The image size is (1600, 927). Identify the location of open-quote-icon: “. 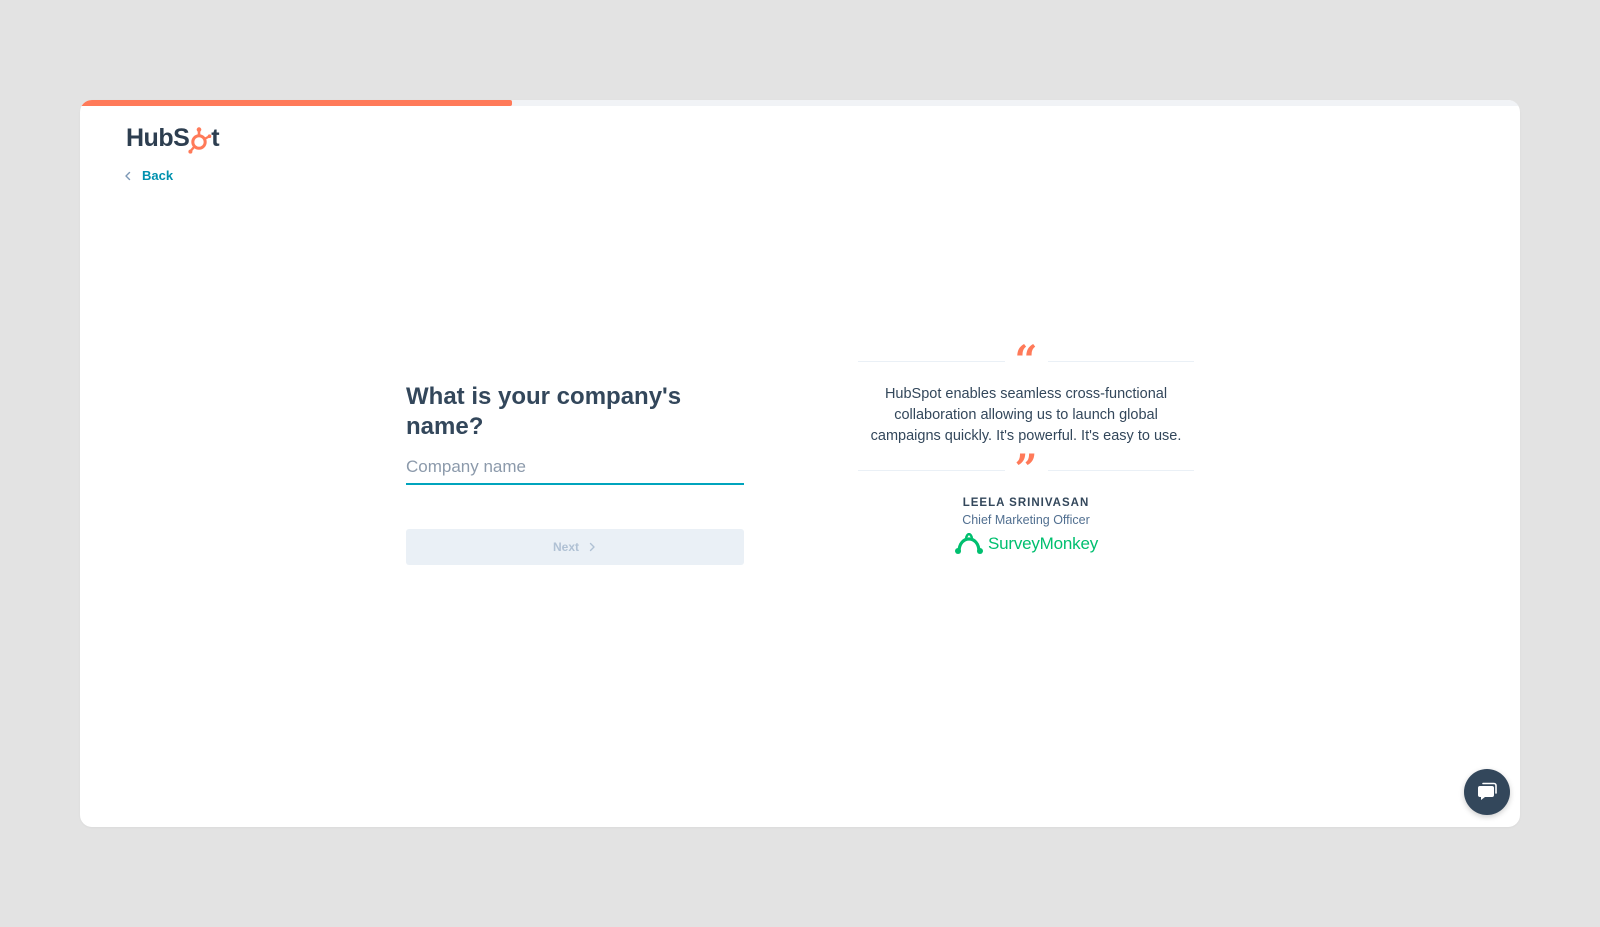
(1026, 360).